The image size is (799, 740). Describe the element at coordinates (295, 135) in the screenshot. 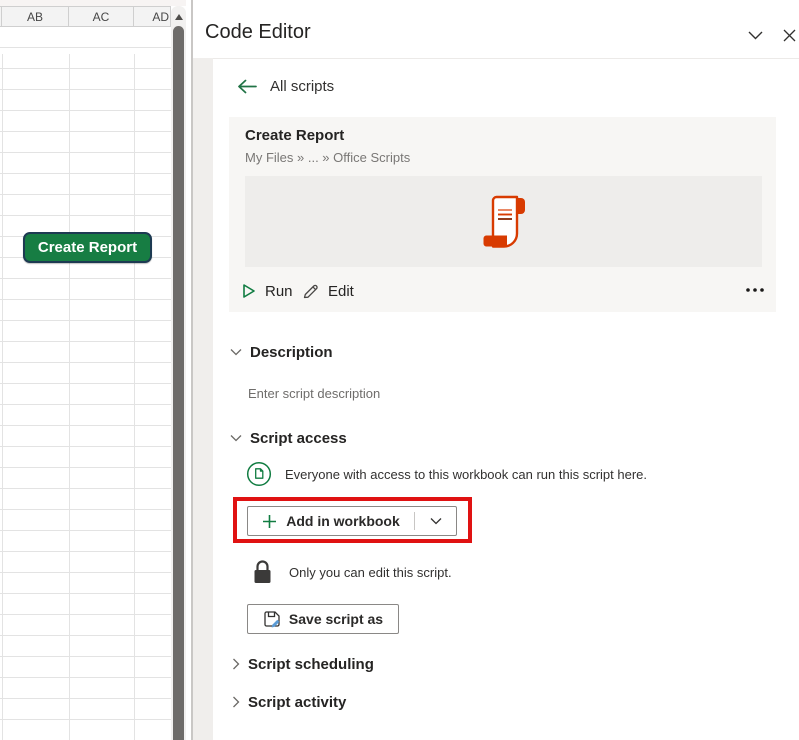

I see `script-name: Create Report` at that location.